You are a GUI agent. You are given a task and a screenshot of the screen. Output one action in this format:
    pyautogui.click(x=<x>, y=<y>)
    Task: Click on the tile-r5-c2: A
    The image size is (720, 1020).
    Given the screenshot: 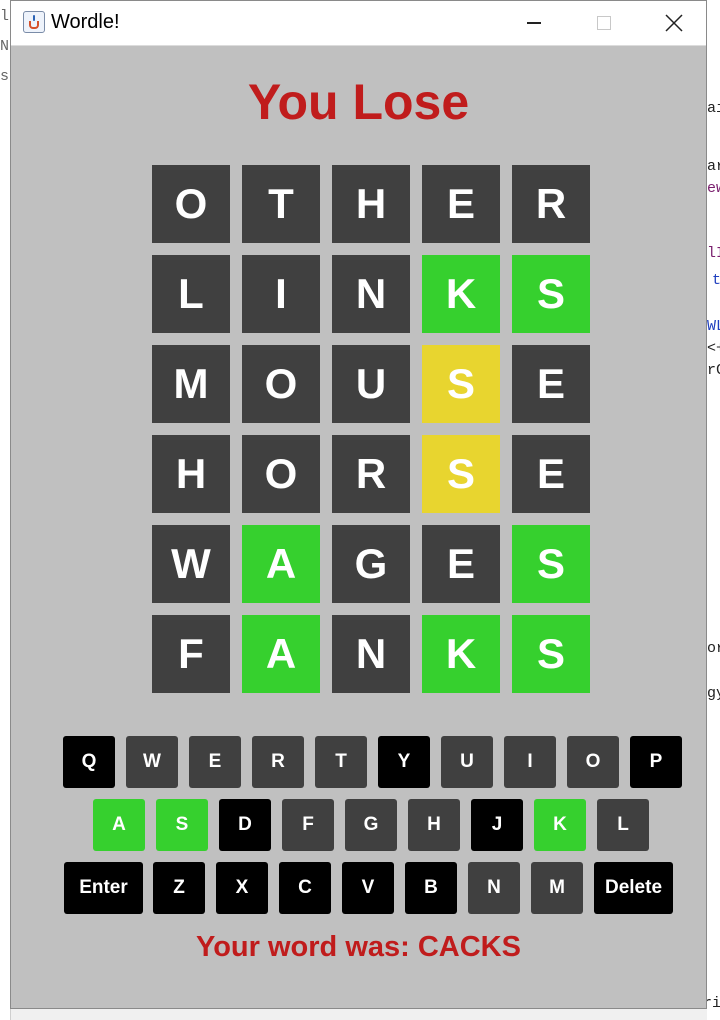 What is the action you would take?
    pyautogui.click(x=281, y=564)
    